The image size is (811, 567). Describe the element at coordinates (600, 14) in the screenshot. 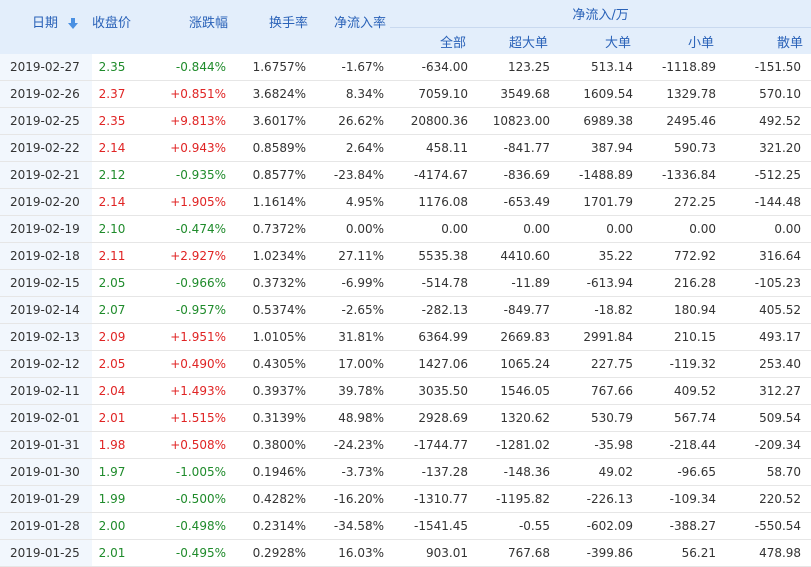

I see `col-group-net-inflow: 净流入/万` at that location.